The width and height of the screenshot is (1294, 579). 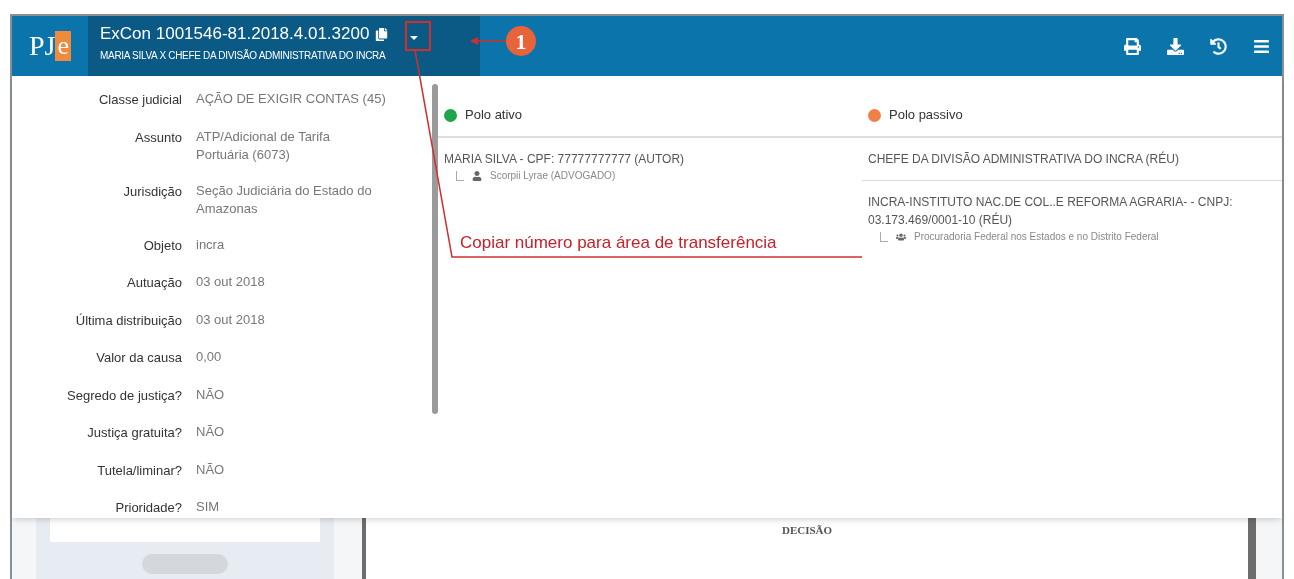 I want to click on field-label: Segredo de justiça?, so click(x=124, y=395).